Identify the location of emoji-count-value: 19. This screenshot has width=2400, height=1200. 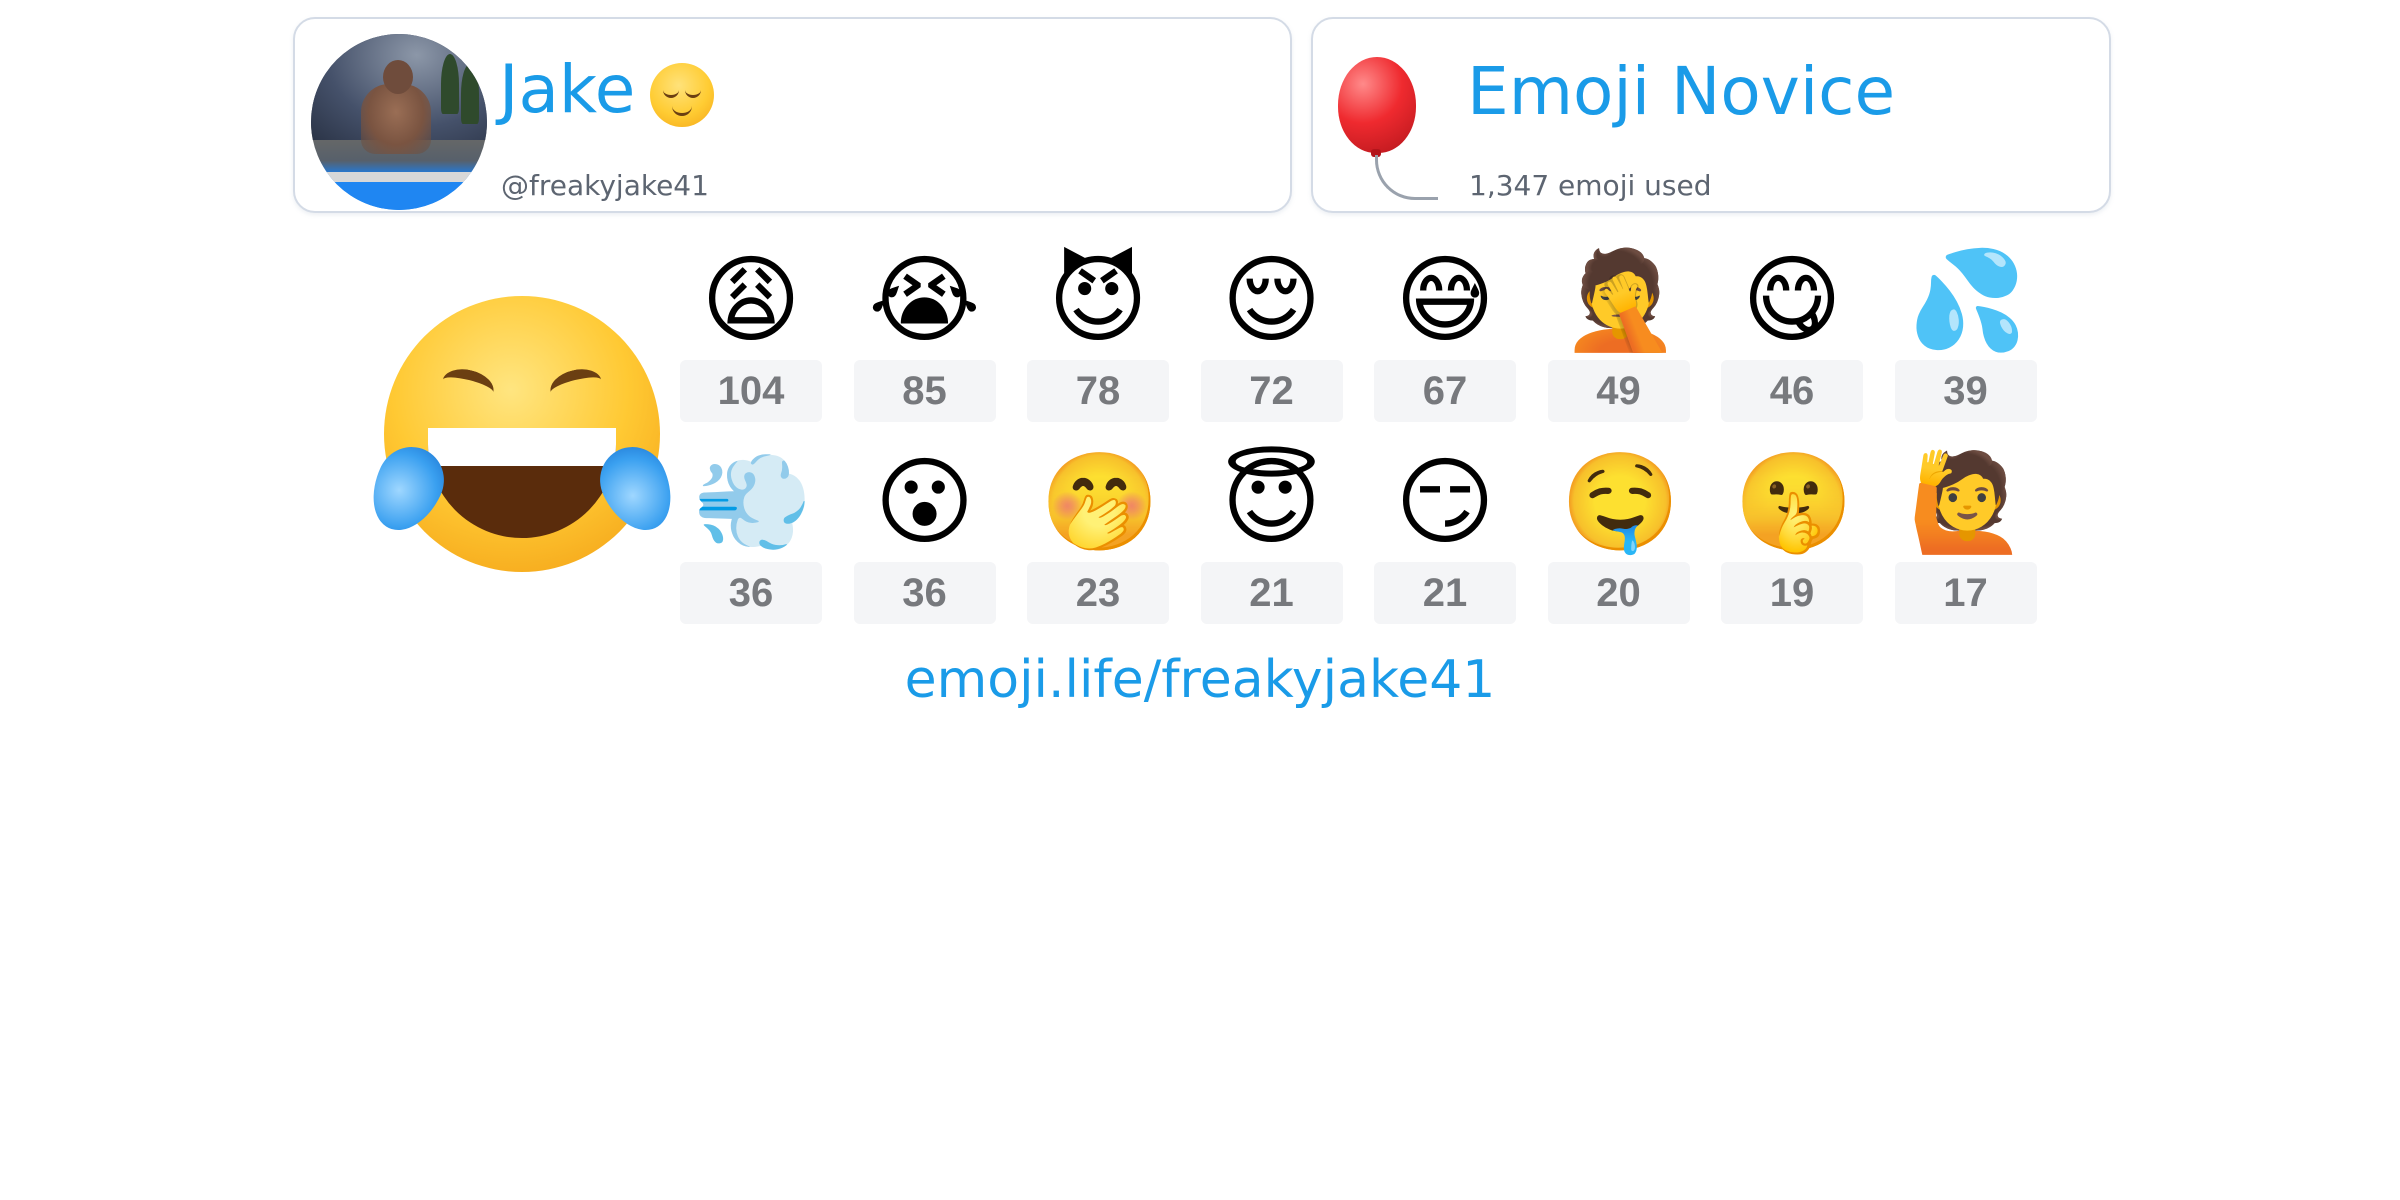
(1792, 593).